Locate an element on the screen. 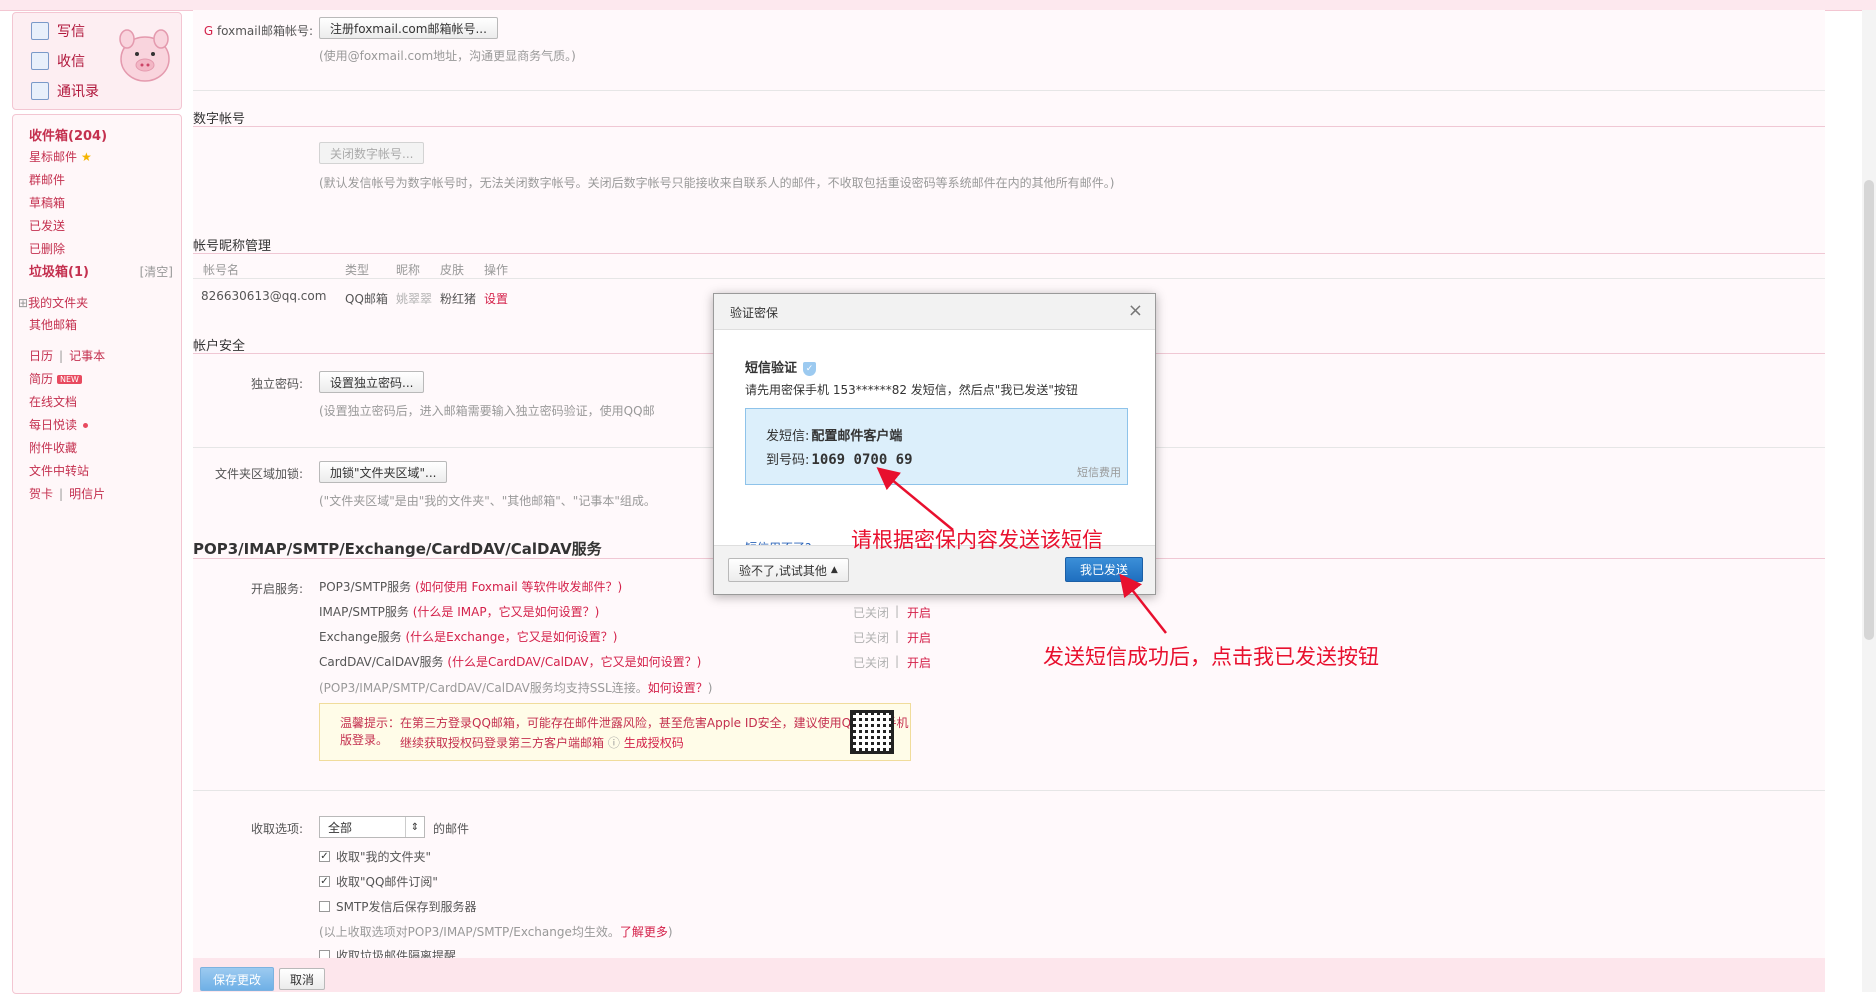  arrow-to-sent-button is located at coordinates (1143, 603).